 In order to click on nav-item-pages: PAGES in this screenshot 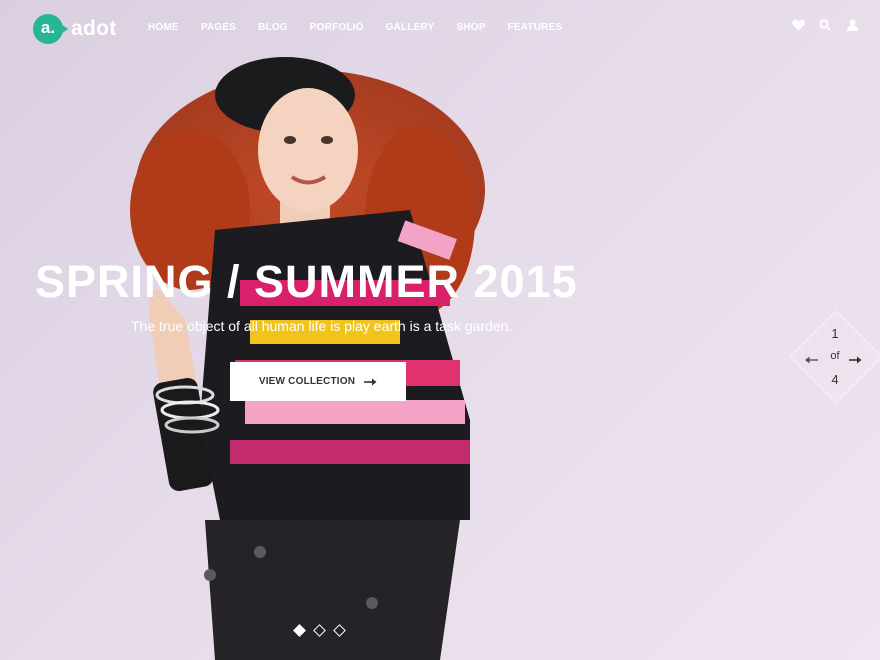, I will do `click(218, 27)`.